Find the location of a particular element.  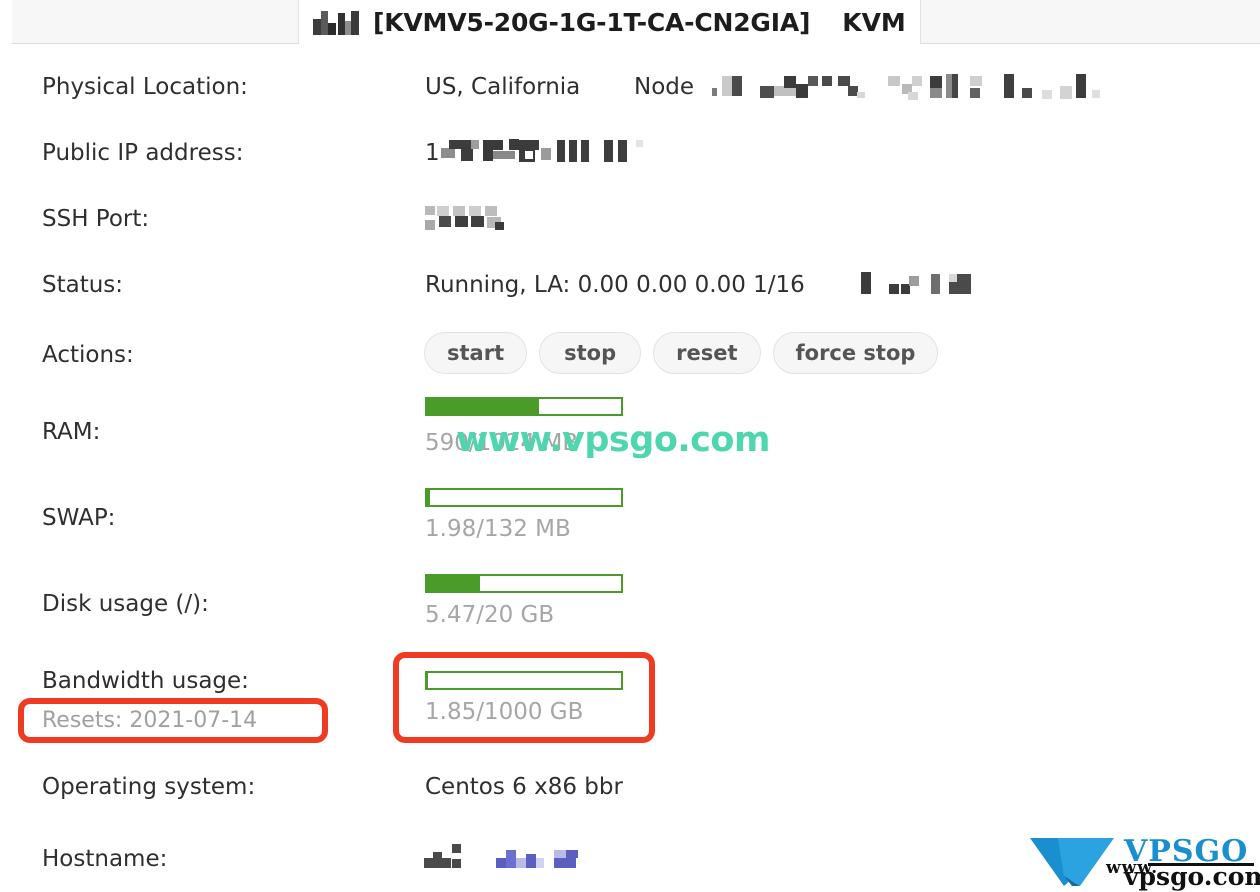

bandwidth-reset-date: Resets: 2021-07-14 is located at coordinates (150, 720).